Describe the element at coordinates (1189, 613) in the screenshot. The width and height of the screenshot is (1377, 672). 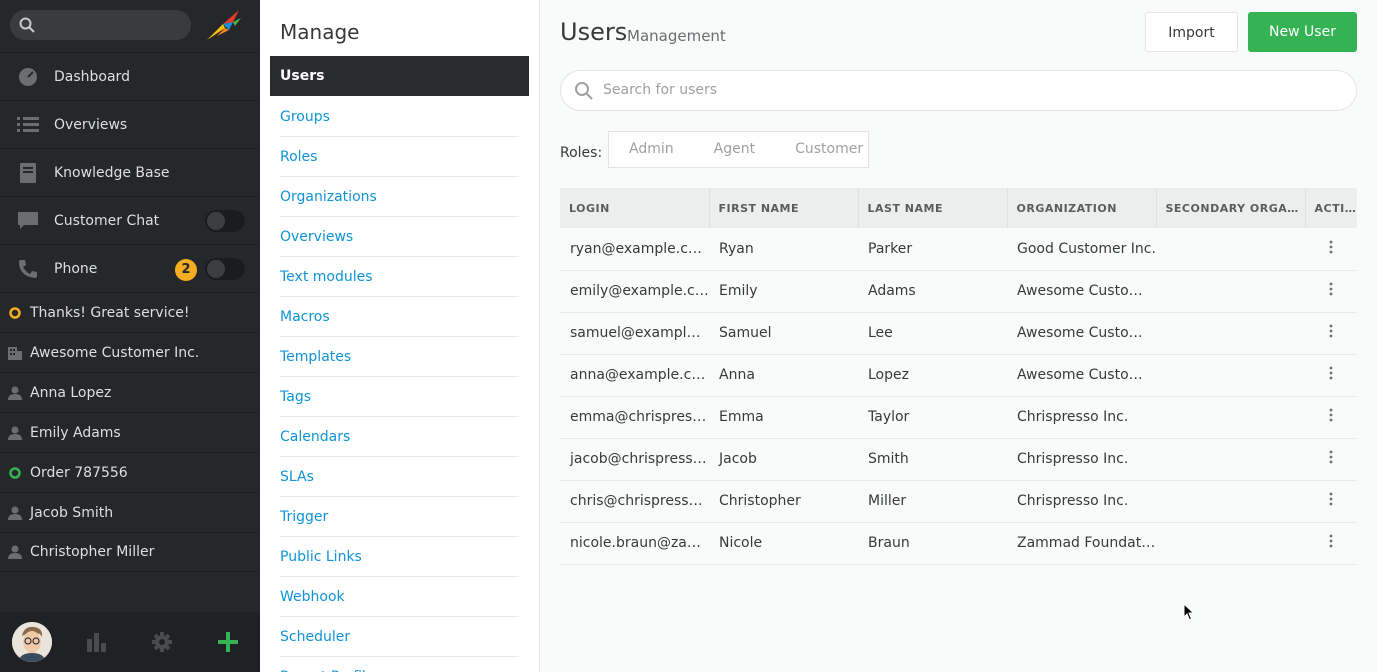
I see `mouse-cursor-icon` at that location.